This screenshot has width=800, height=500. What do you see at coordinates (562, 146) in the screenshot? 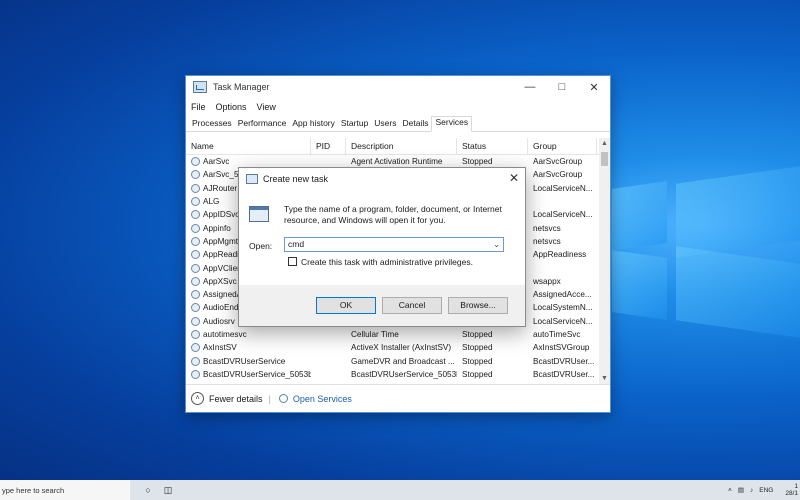
I see `column-header-group: Group` at bounding box center [562, 146].